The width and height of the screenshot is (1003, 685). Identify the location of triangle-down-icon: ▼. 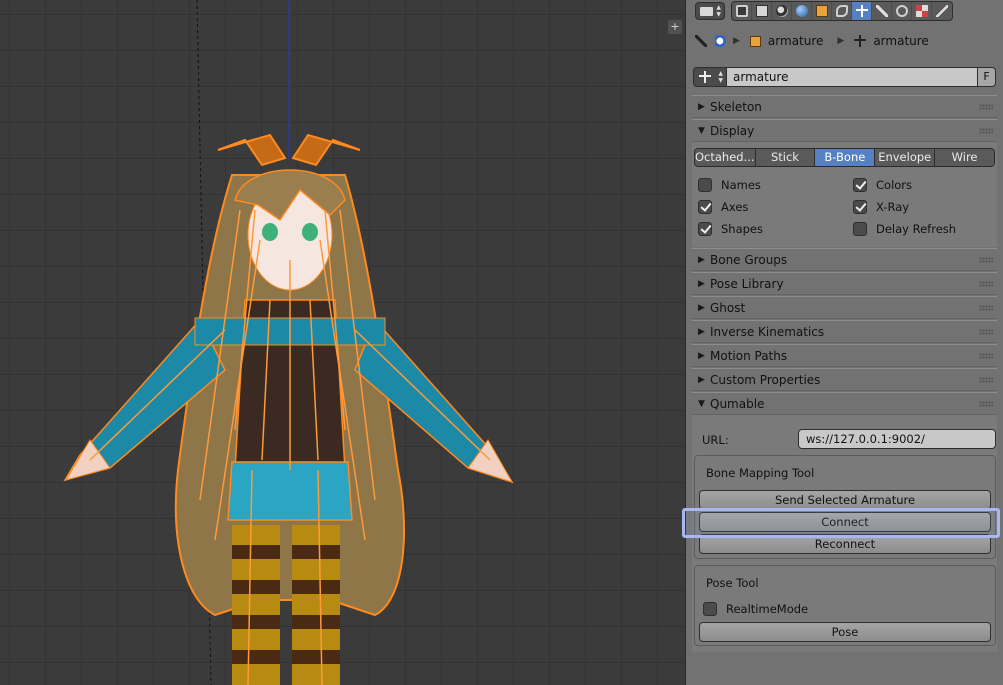
(701, 403).